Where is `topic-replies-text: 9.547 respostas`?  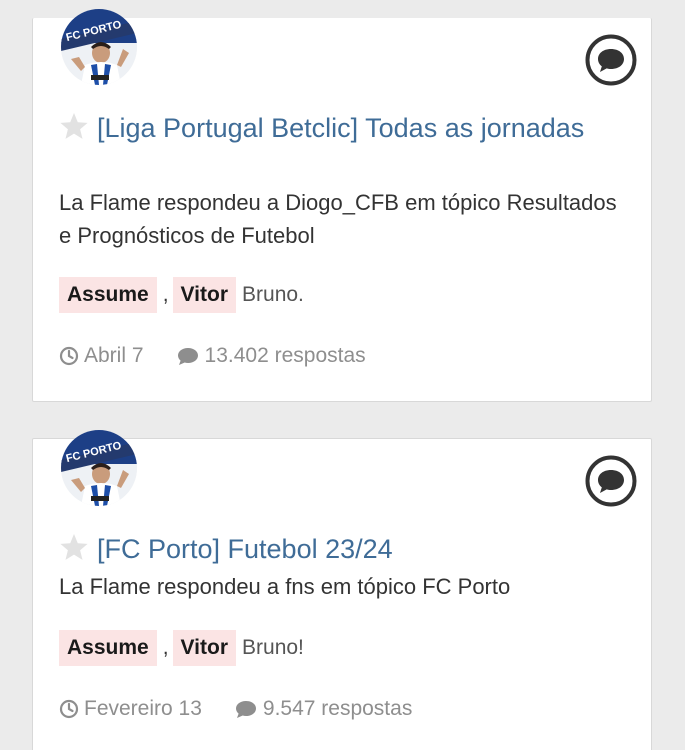
topic-replies-text: 9.547 respostas is located at coordinates (337, 708).